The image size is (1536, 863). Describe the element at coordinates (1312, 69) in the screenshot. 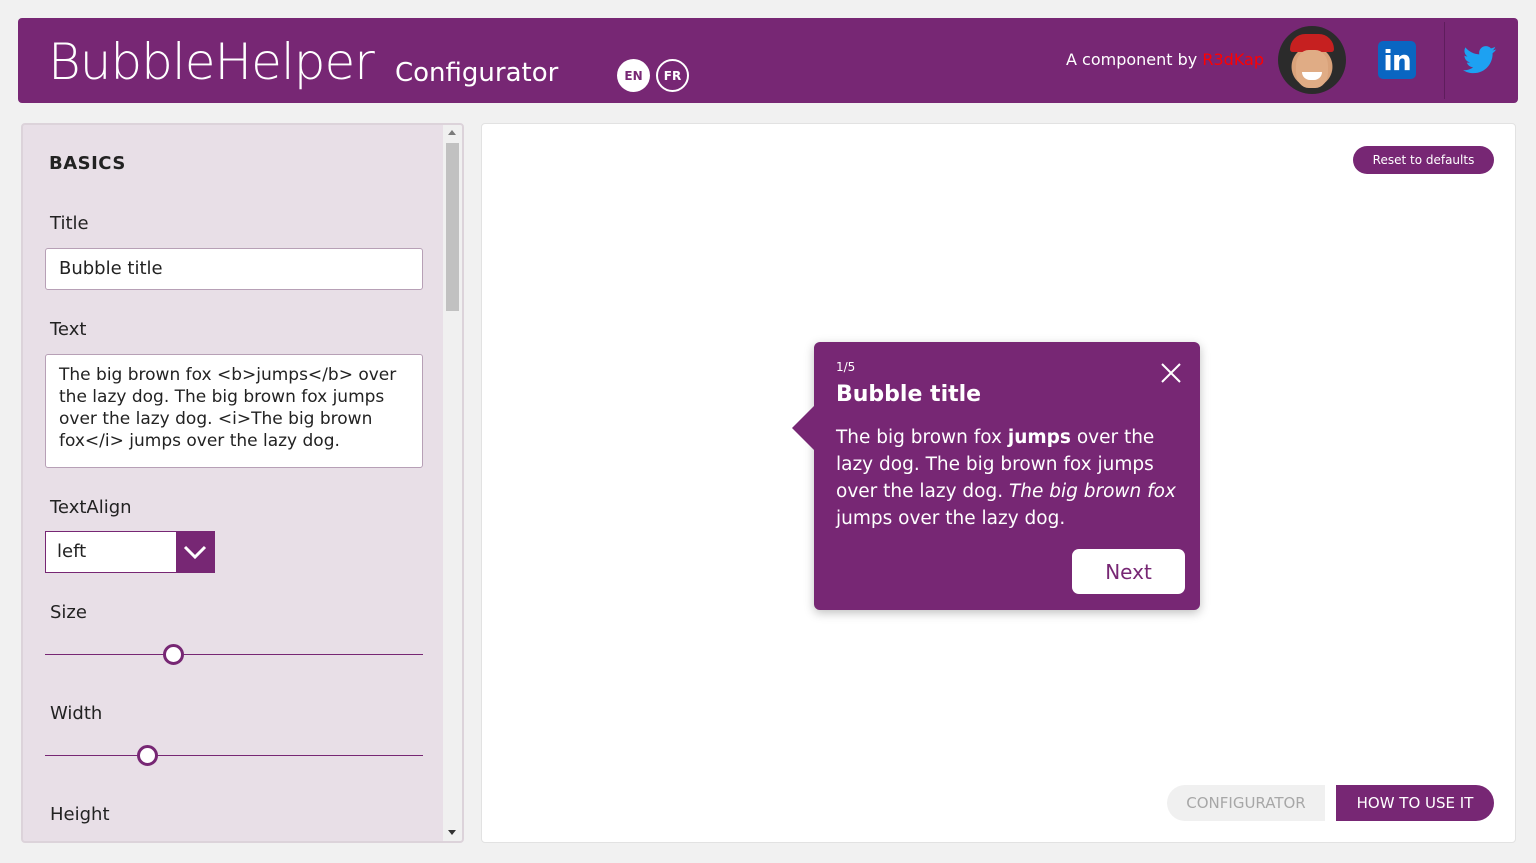

I see `avatar-face` at that location.